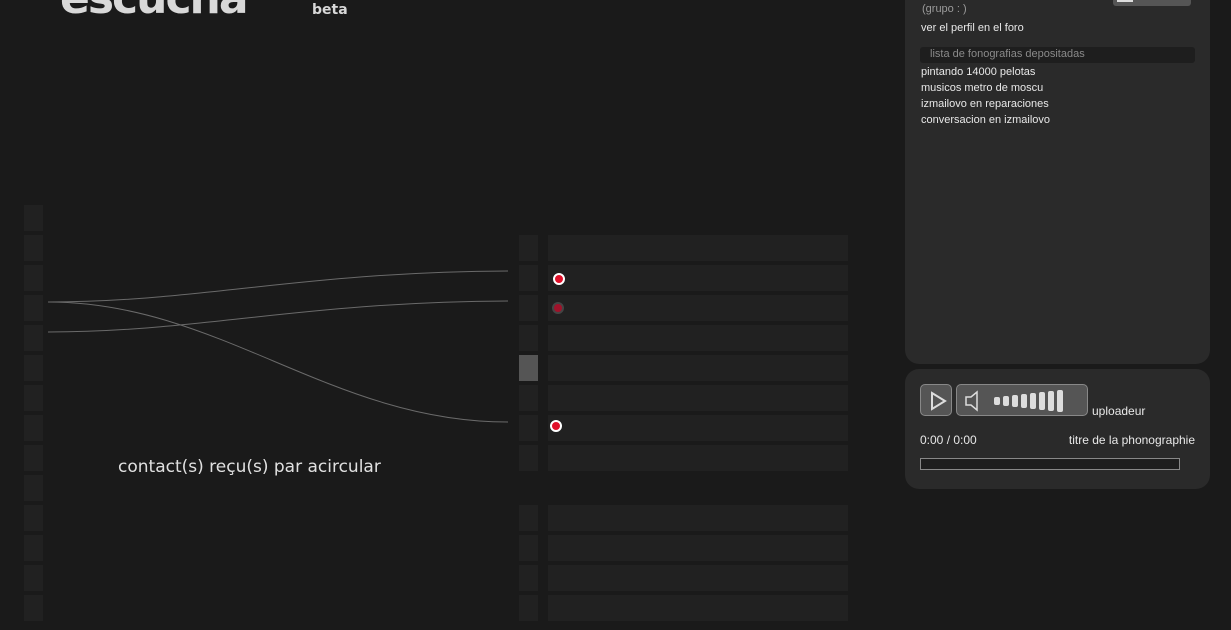  Describe the element at coordinates (1125, 1) in the screenshot. I see `top-button-icon` at that location.